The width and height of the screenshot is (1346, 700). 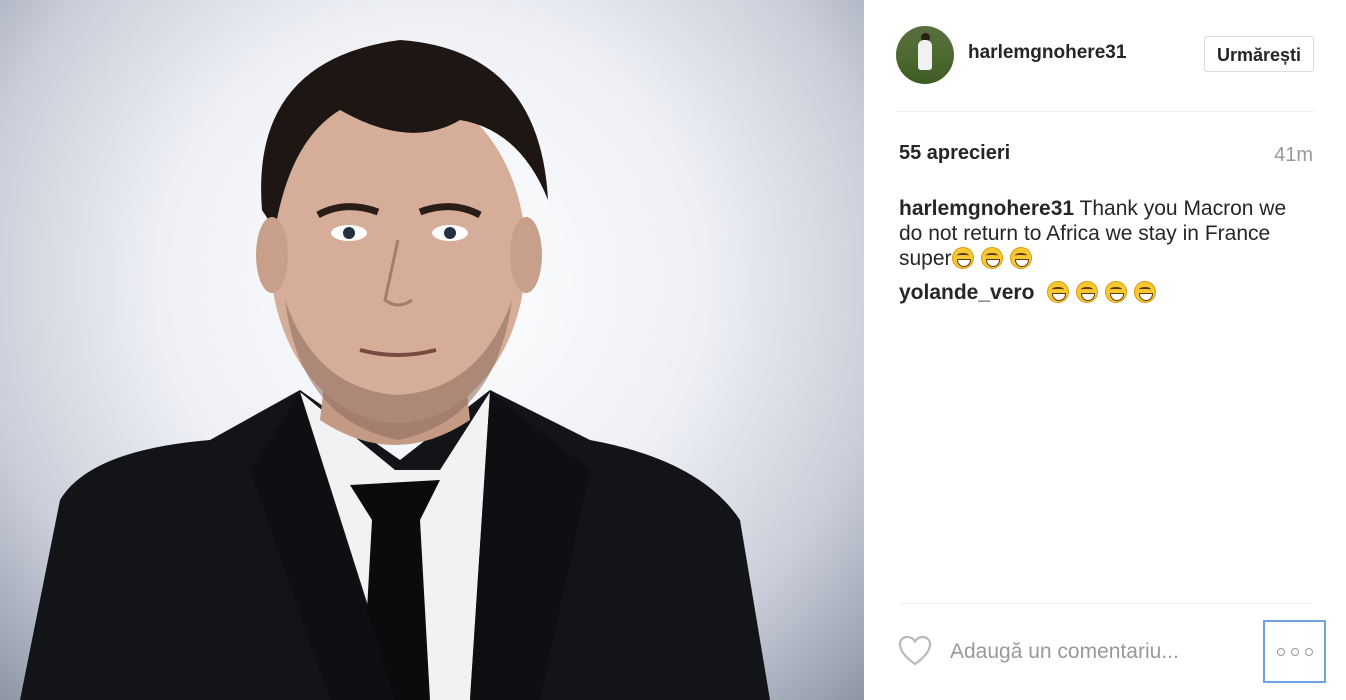 What do you see at coordinates (954, 153) in the screenshot?
I see `likes-count: 55 aprecieri` at bounding box center [954, 153].